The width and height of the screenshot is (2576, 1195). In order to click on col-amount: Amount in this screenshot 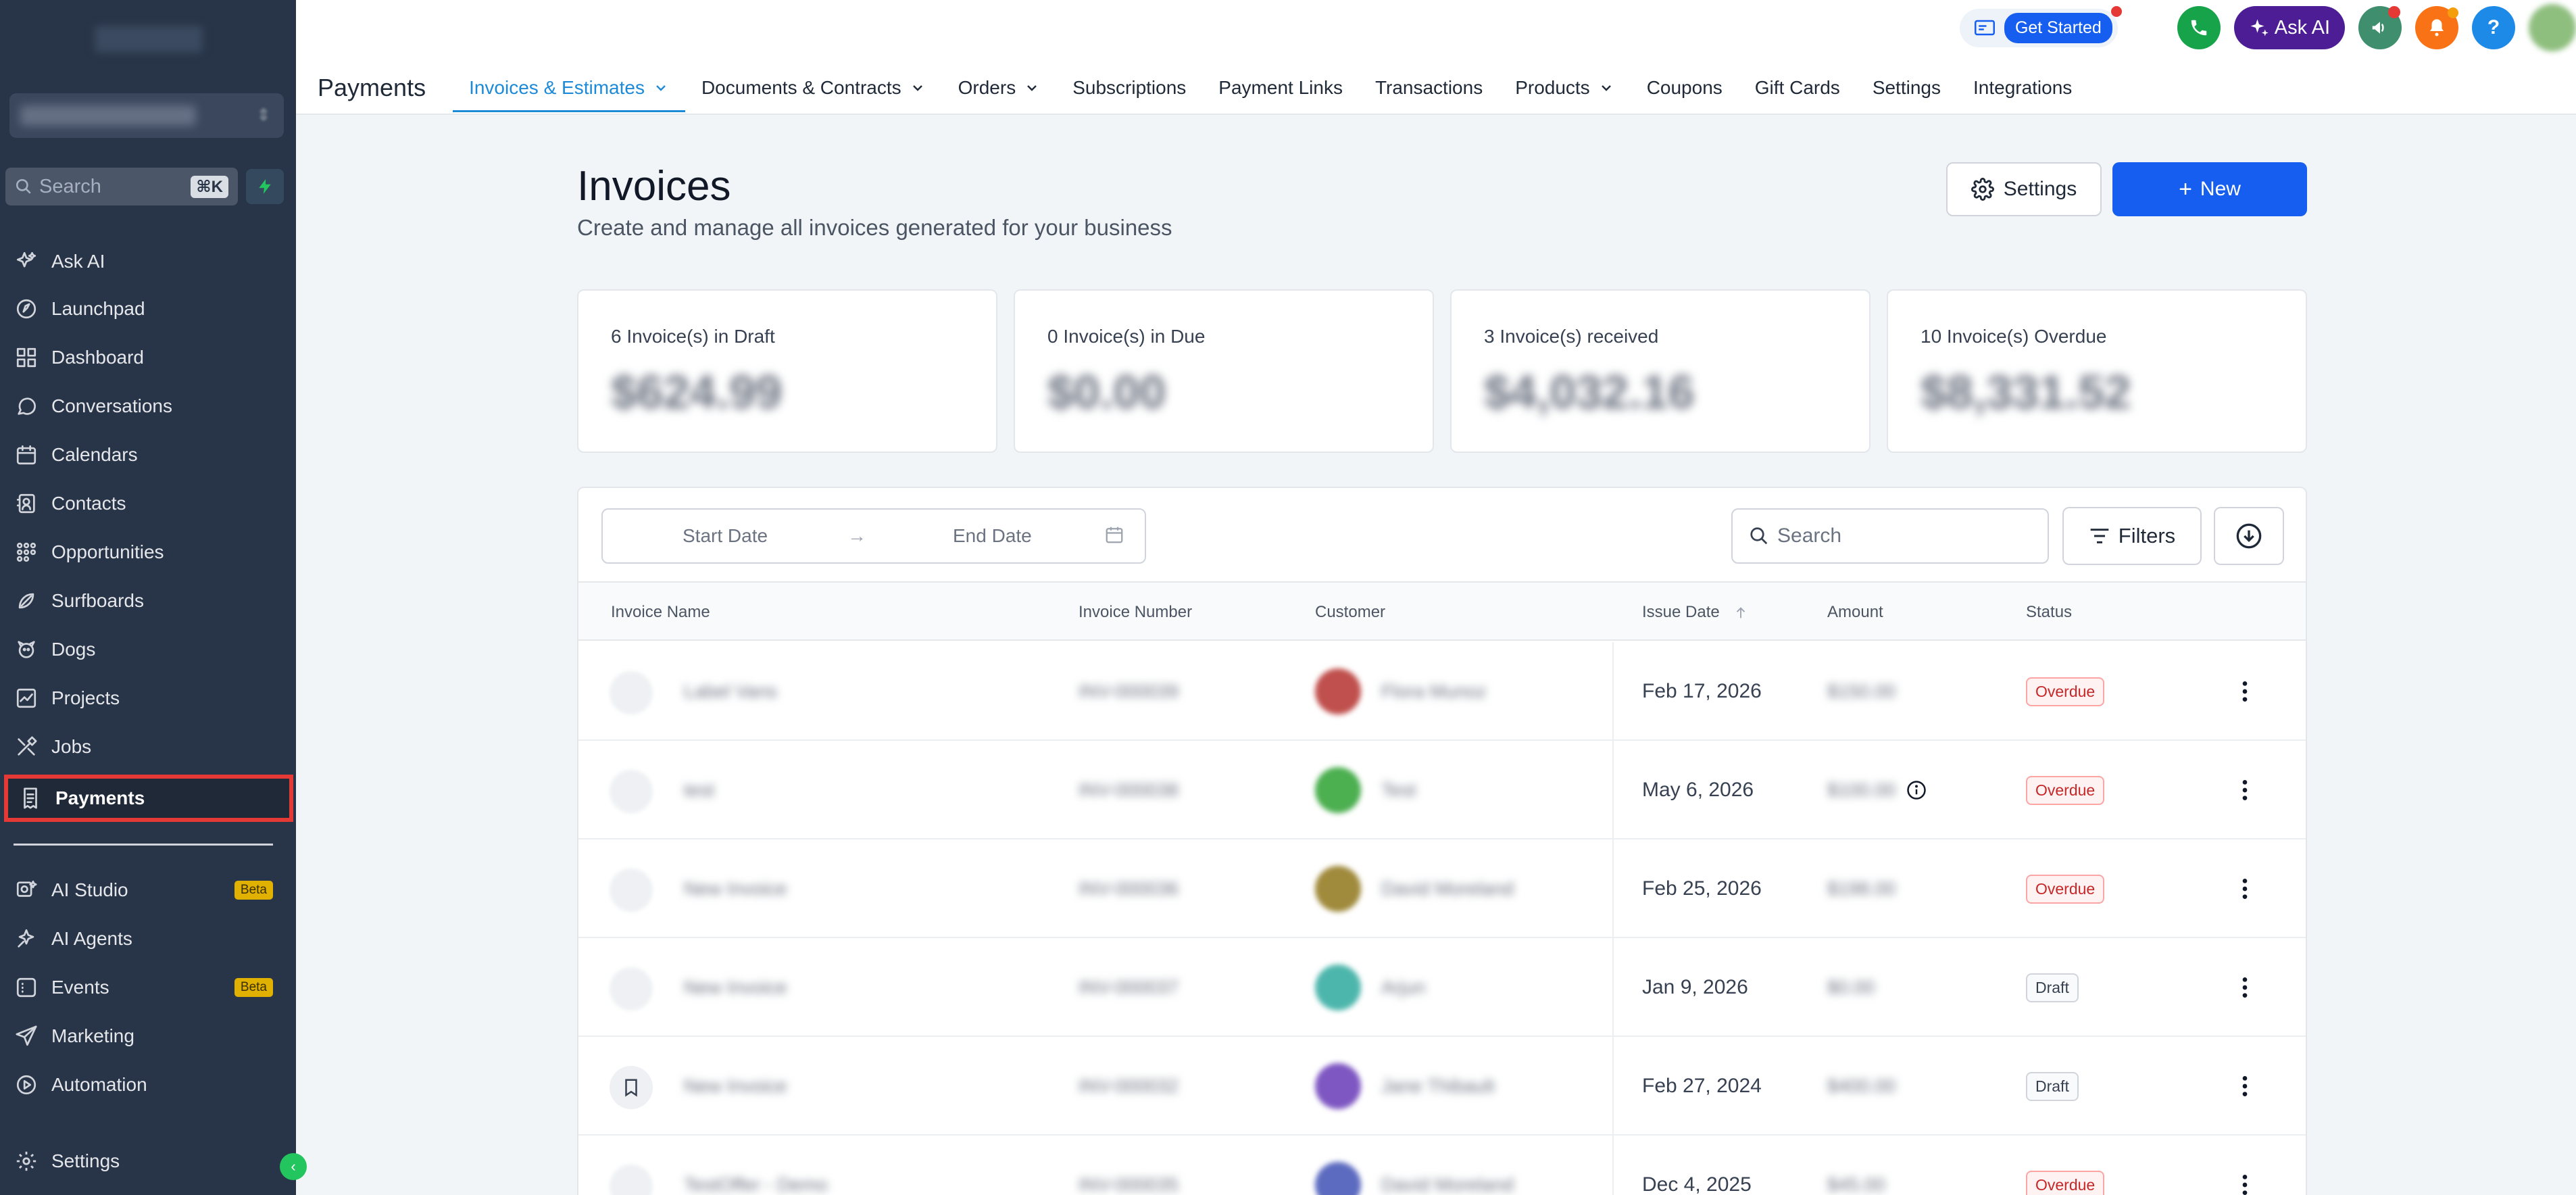, I will do `click(1855, 612)`.